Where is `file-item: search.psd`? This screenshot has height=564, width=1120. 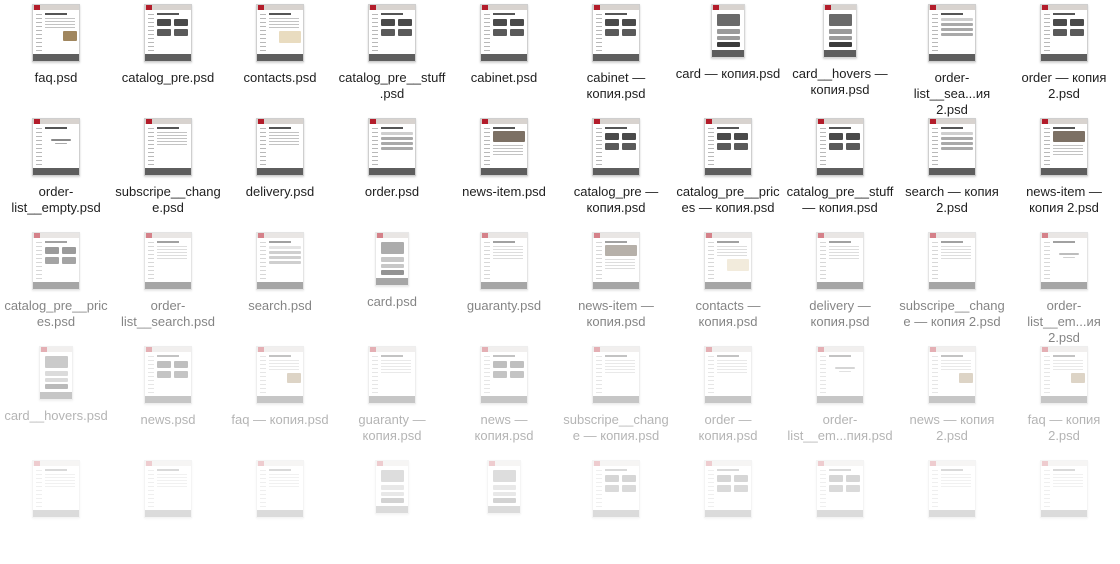
file-item: search.psd is located at coordinates (280, 273).